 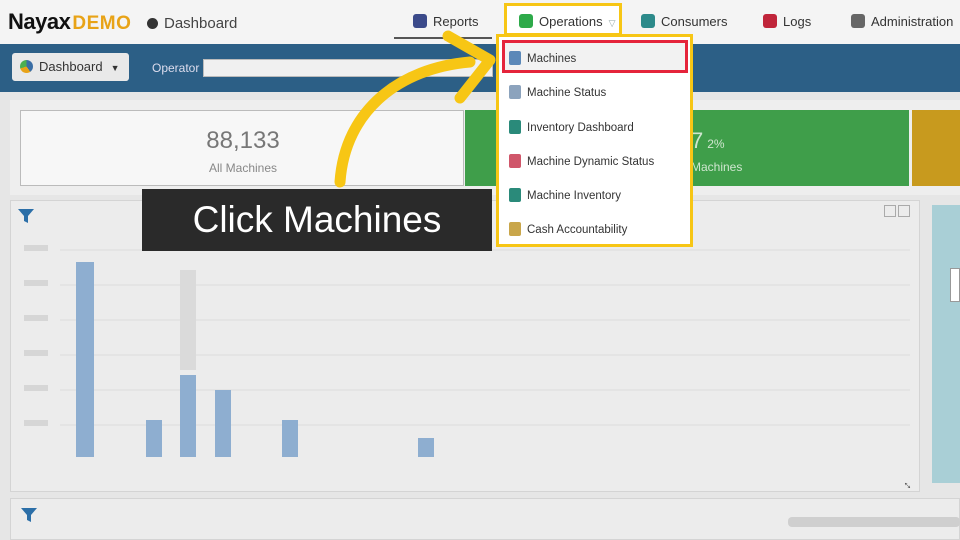 What do you see at coordinates (176, 68) in the screenshot?
I see `operator-label: Operator` at bounding box center [176, 68].